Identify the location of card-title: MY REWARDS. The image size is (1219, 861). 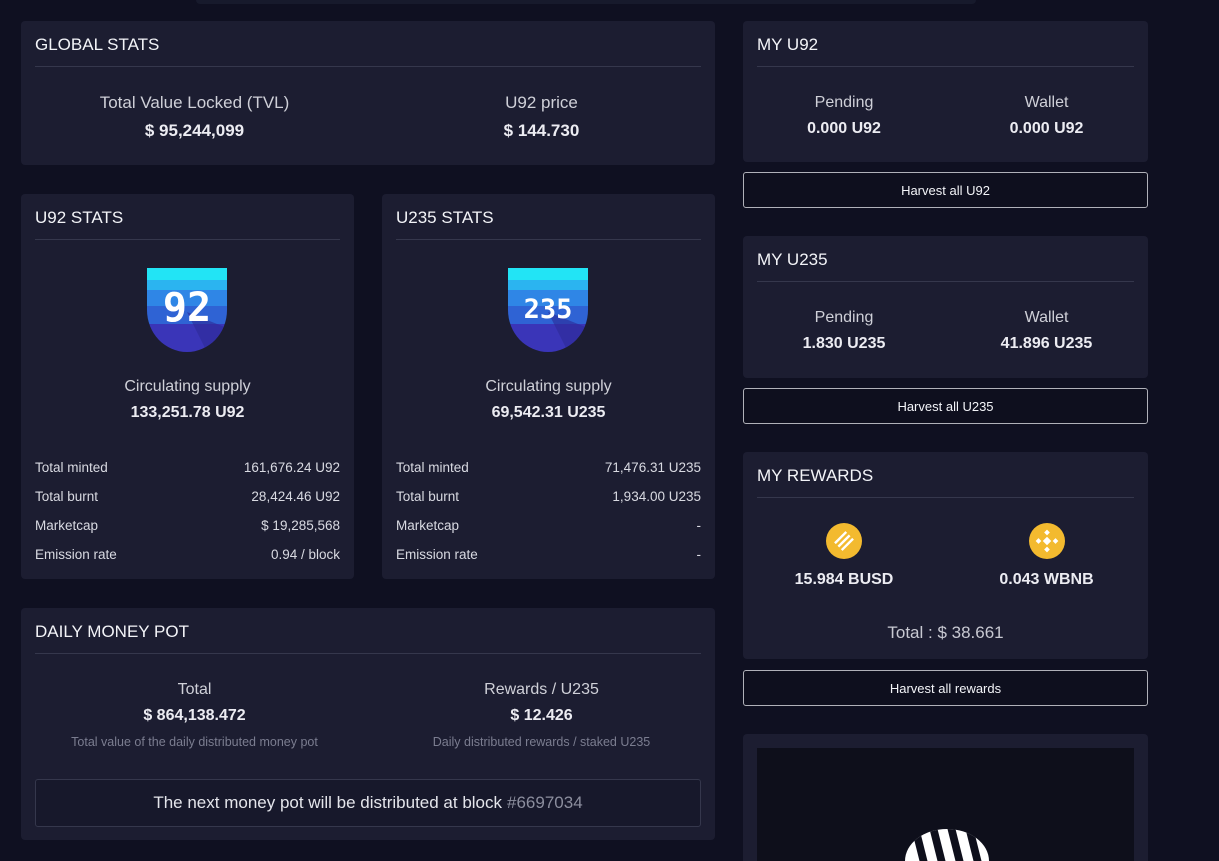
(945, 482).